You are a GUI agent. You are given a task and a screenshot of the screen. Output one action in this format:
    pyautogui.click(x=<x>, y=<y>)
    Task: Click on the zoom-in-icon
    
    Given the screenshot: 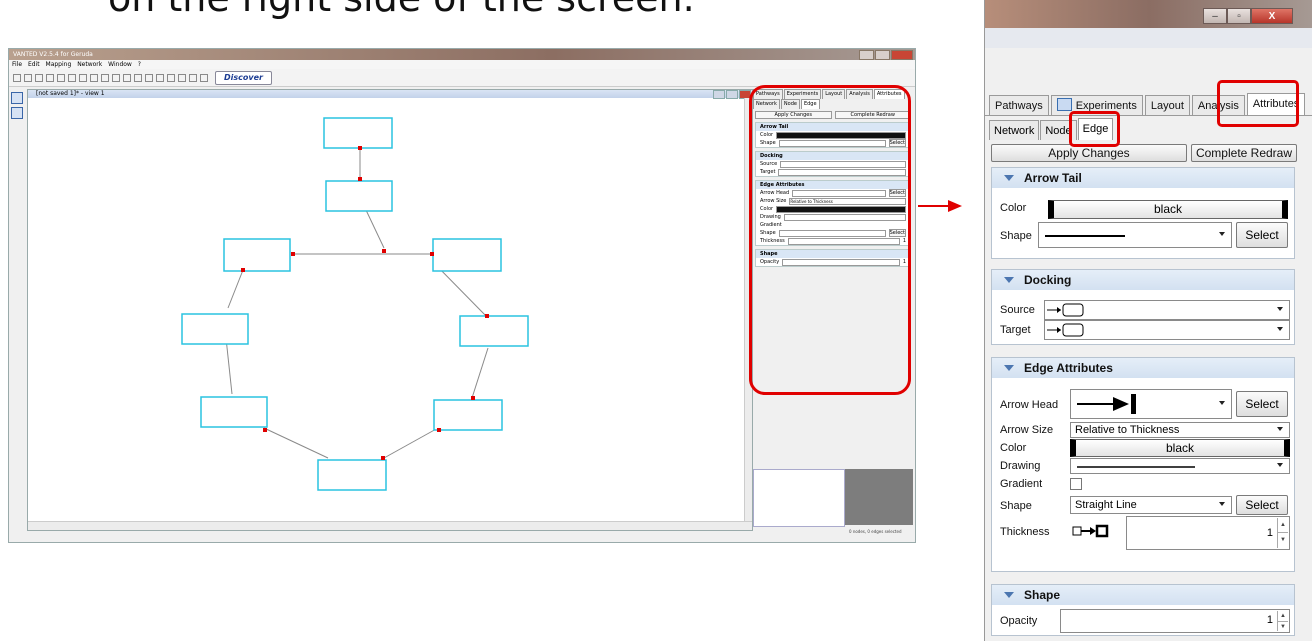 What is the action you would take?
    pyautogui.click(x=116, y=77)
    